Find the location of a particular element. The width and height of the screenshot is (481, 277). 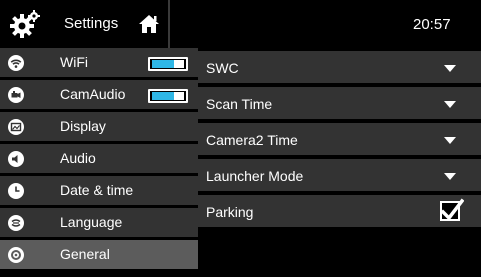

sidebar-item-audio: Audio is located at coordinates (99, 159).